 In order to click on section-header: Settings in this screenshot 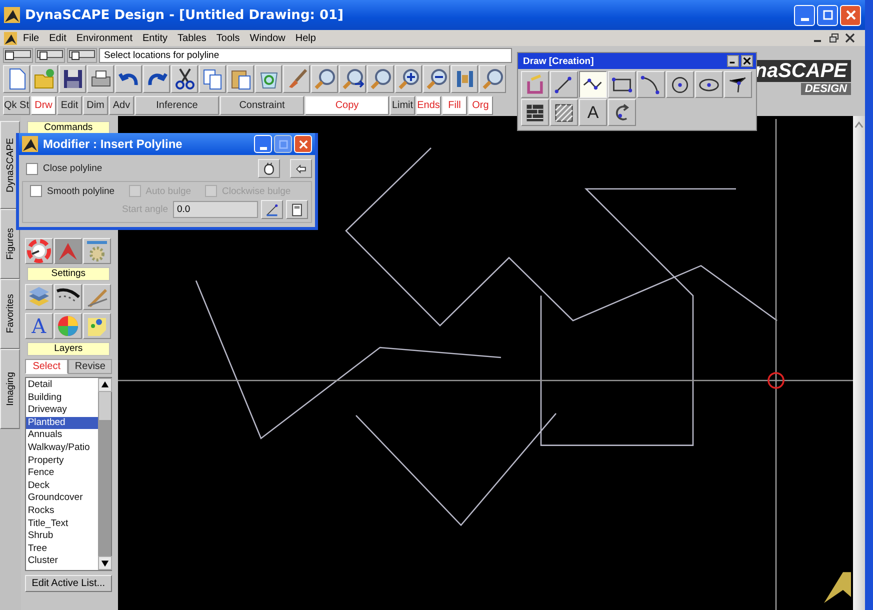, I will do `click(68, 274)`.